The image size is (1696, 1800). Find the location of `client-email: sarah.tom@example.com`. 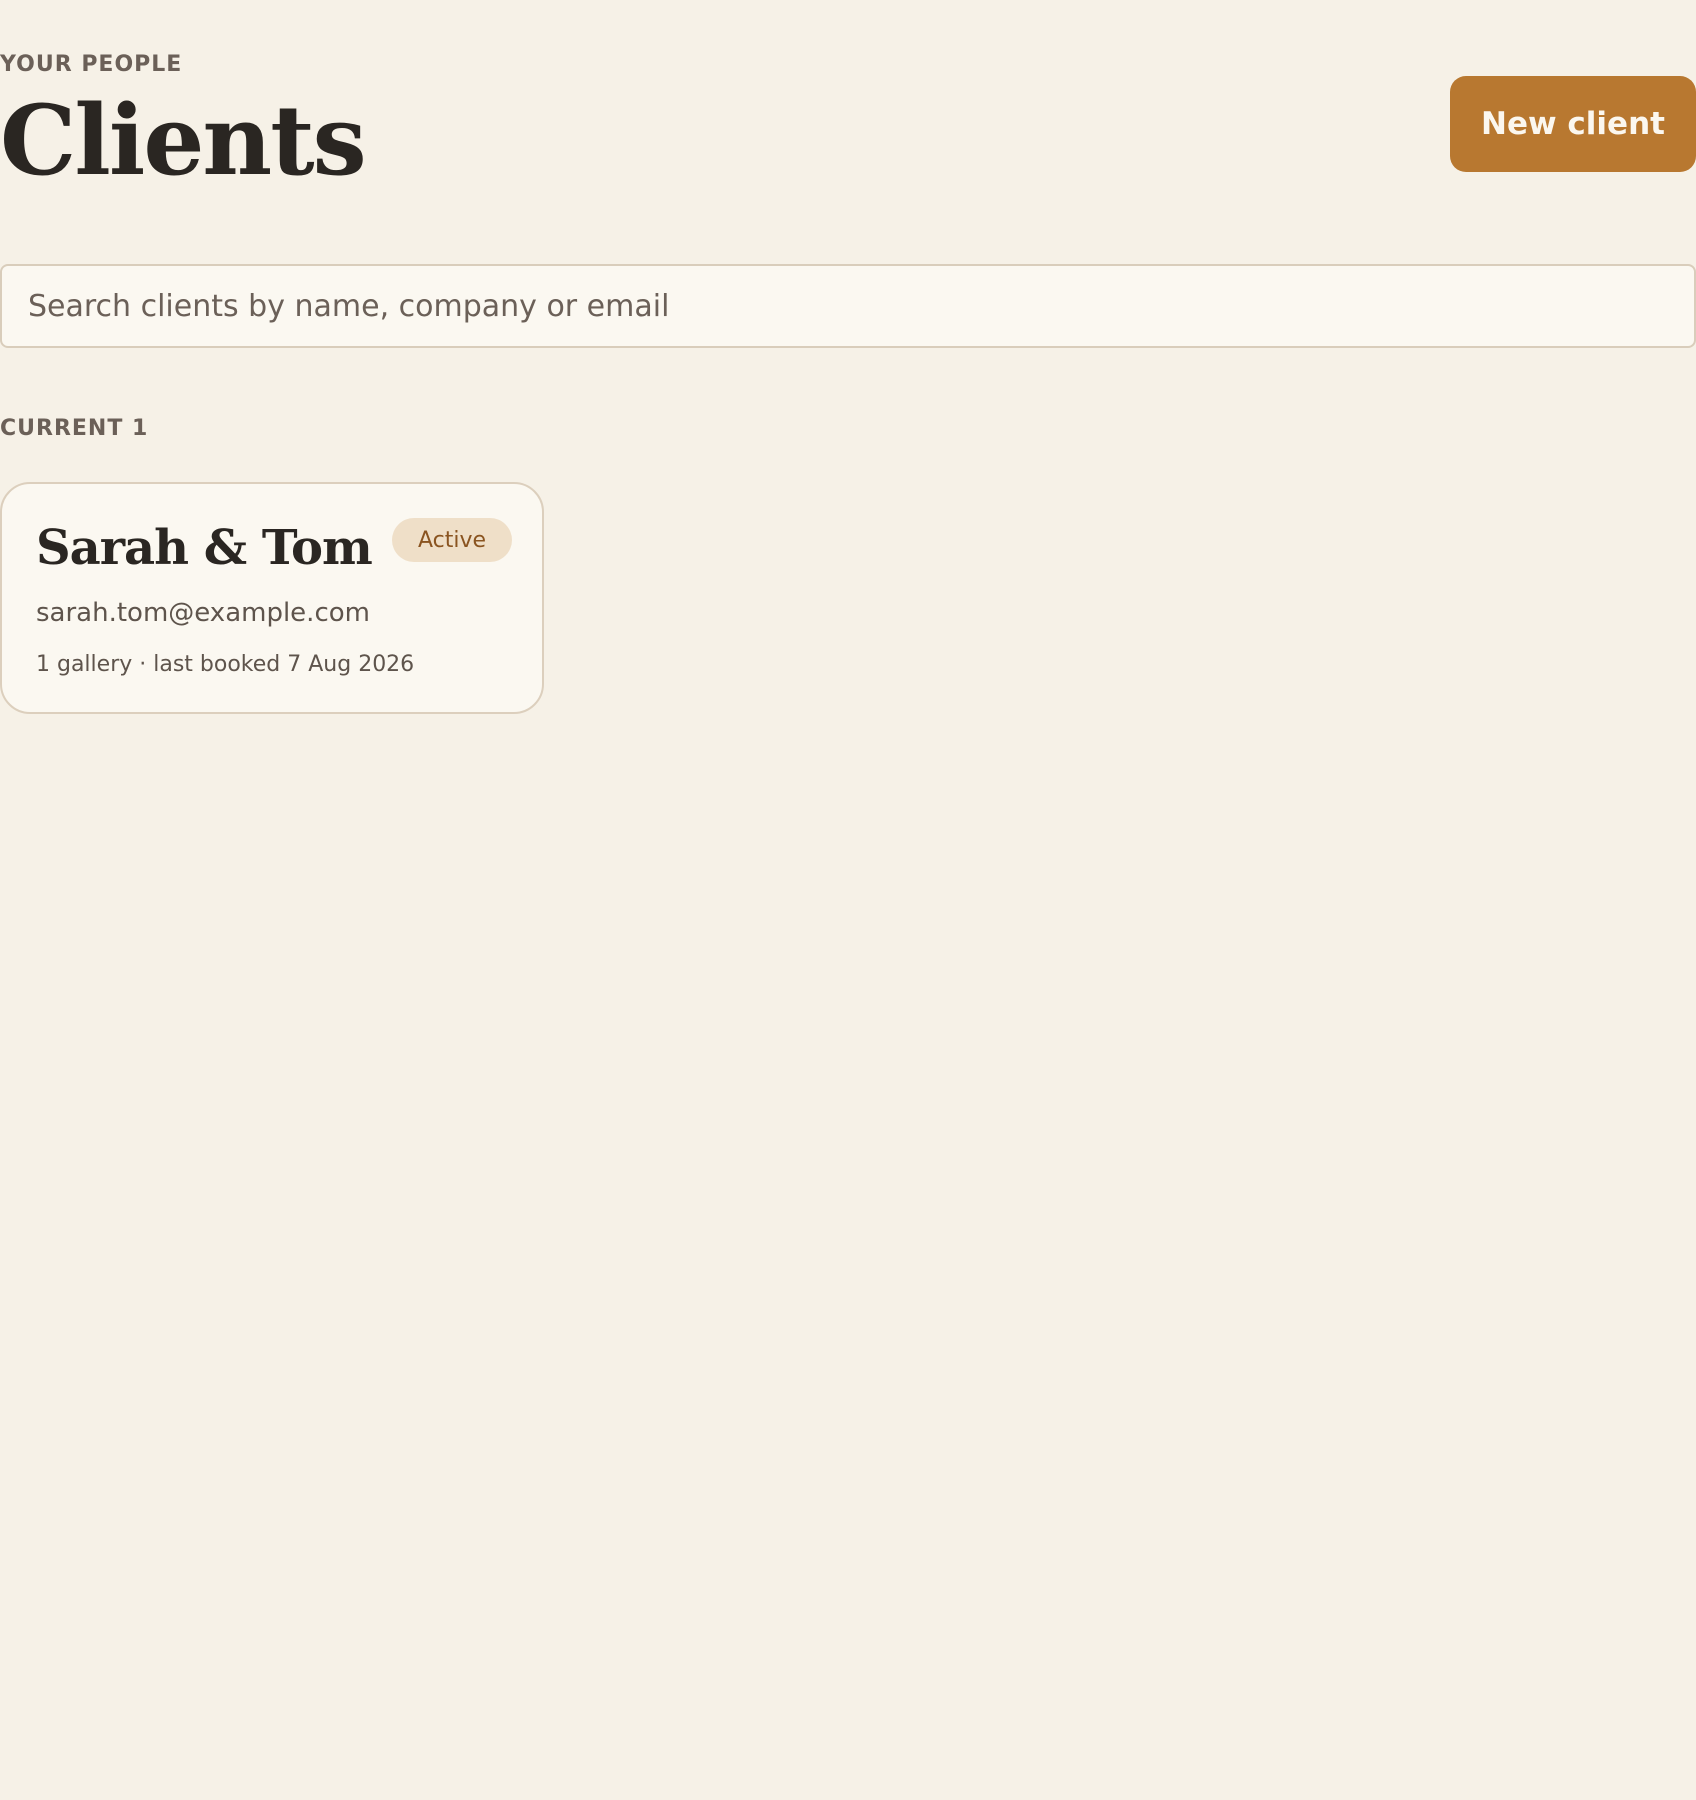

client-email: sarah.tom@example.com is located at coordinates (203, 613).